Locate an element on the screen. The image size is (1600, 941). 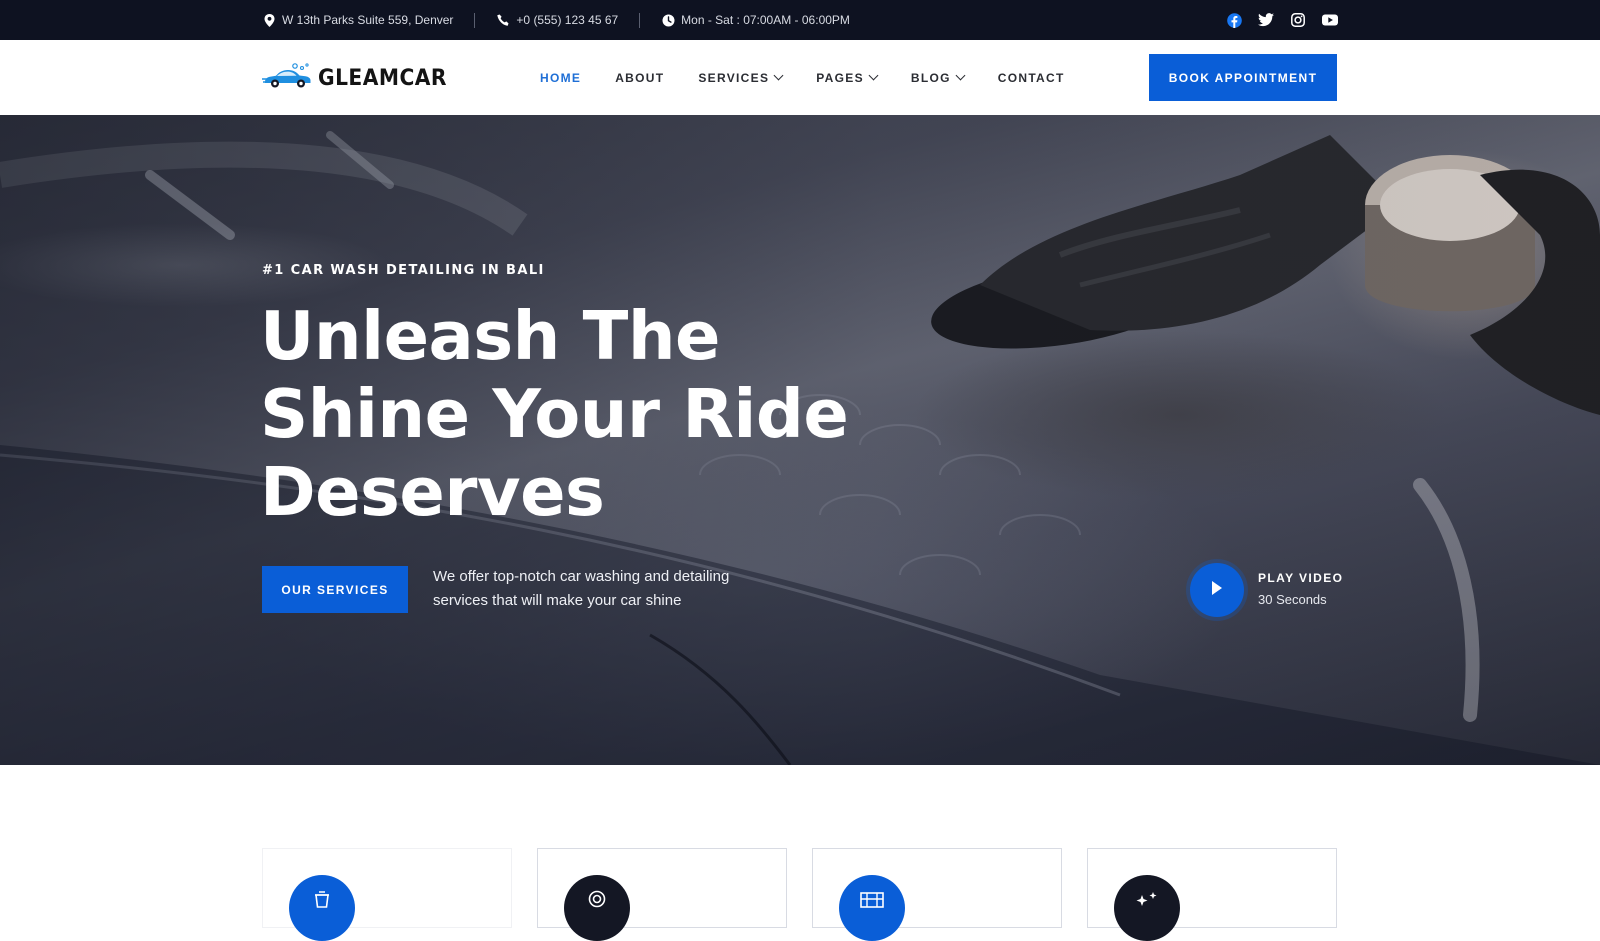
phone-icon is located at coordinates (503, 20).